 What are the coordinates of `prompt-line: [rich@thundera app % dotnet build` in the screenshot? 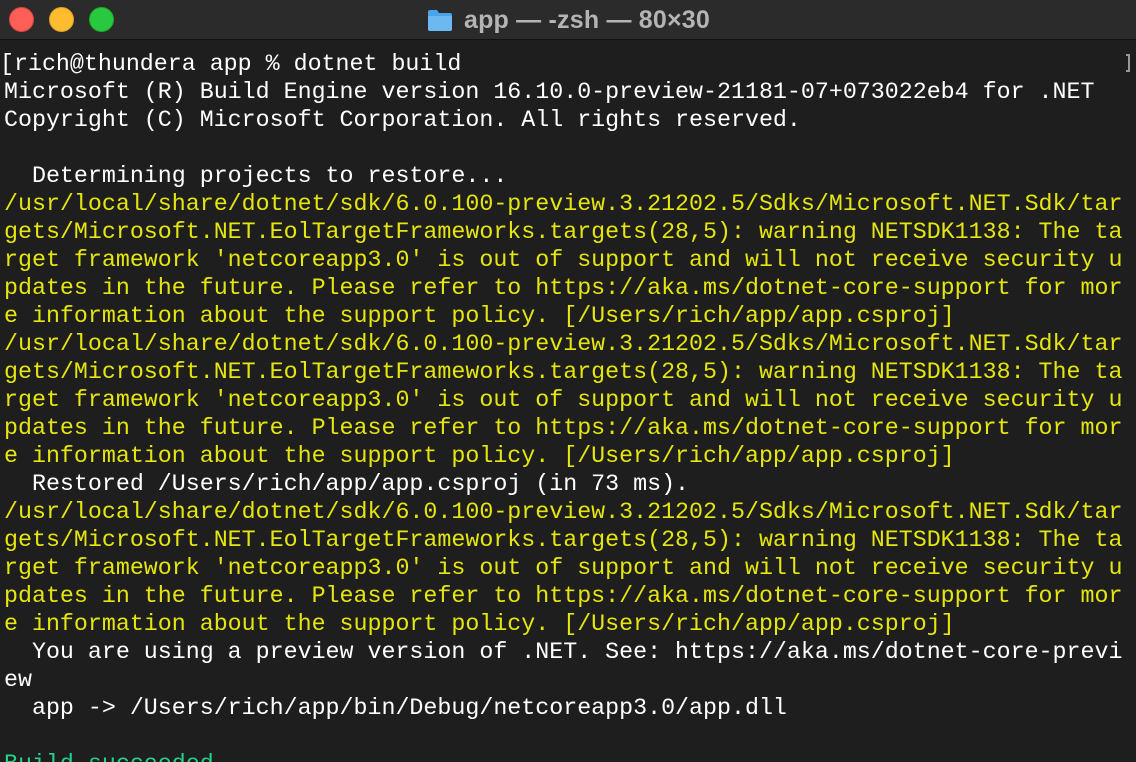 It's located at (231, 64).